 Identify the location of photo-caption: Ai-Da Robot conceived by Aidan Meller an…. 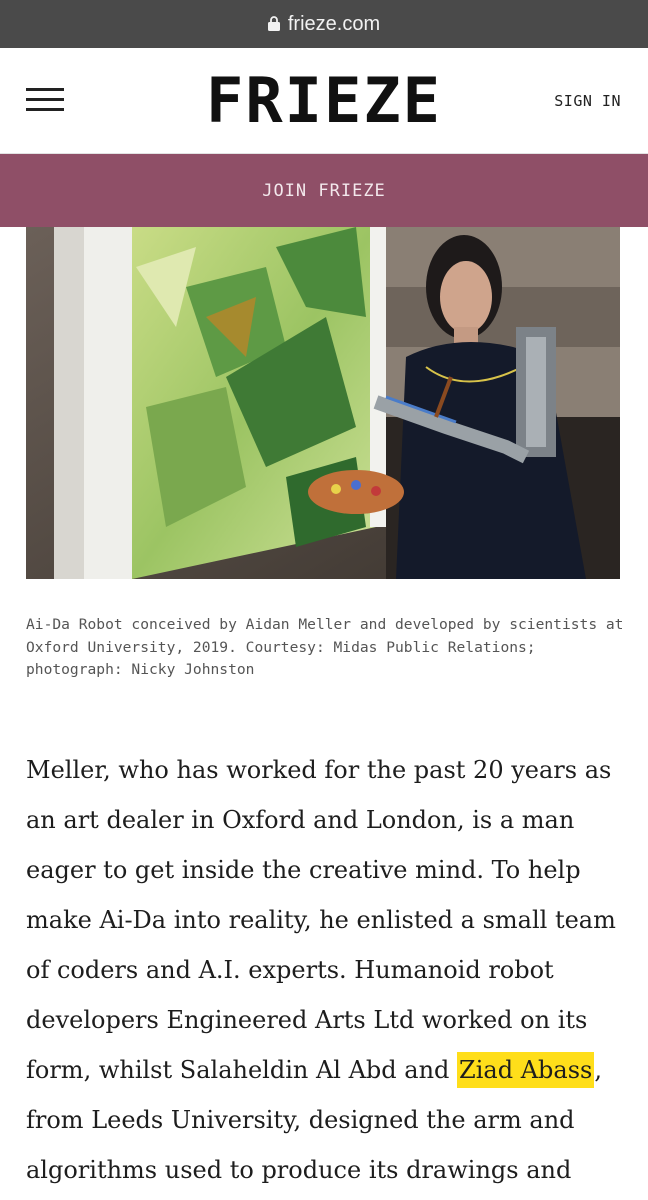
(325, 647).